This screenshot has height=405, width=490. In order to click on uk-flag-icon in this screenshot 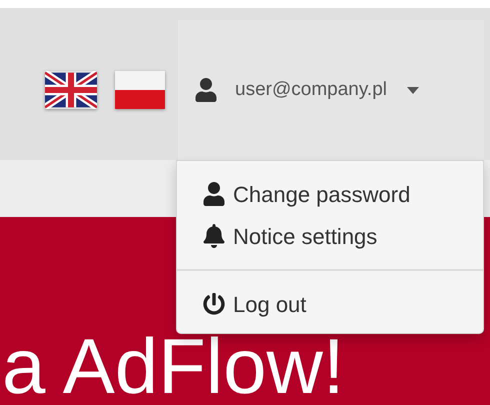, I will do `click(71, 90)`.